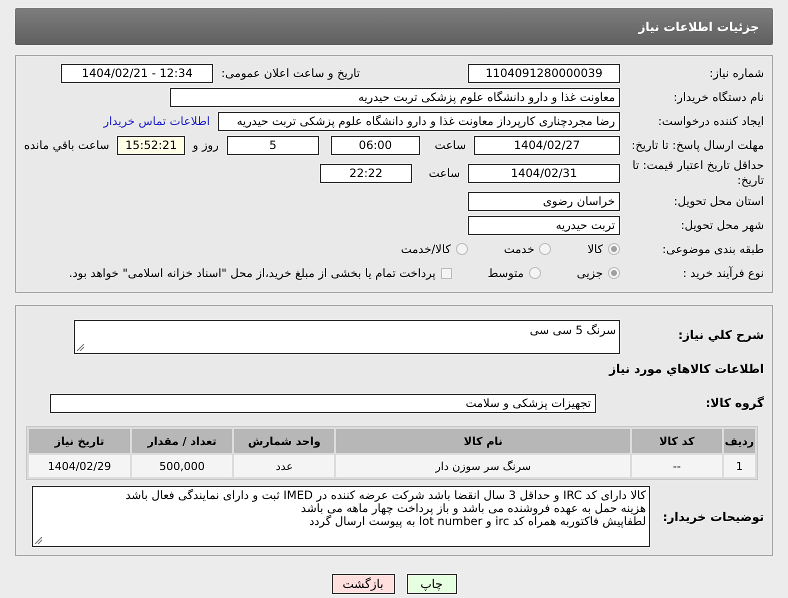 This screenshot has height=598, width=788. Describe the element at coordinates (347, 337) in the screenshot. I see `summary-field: سرنگ 5 سی سی` at that location.